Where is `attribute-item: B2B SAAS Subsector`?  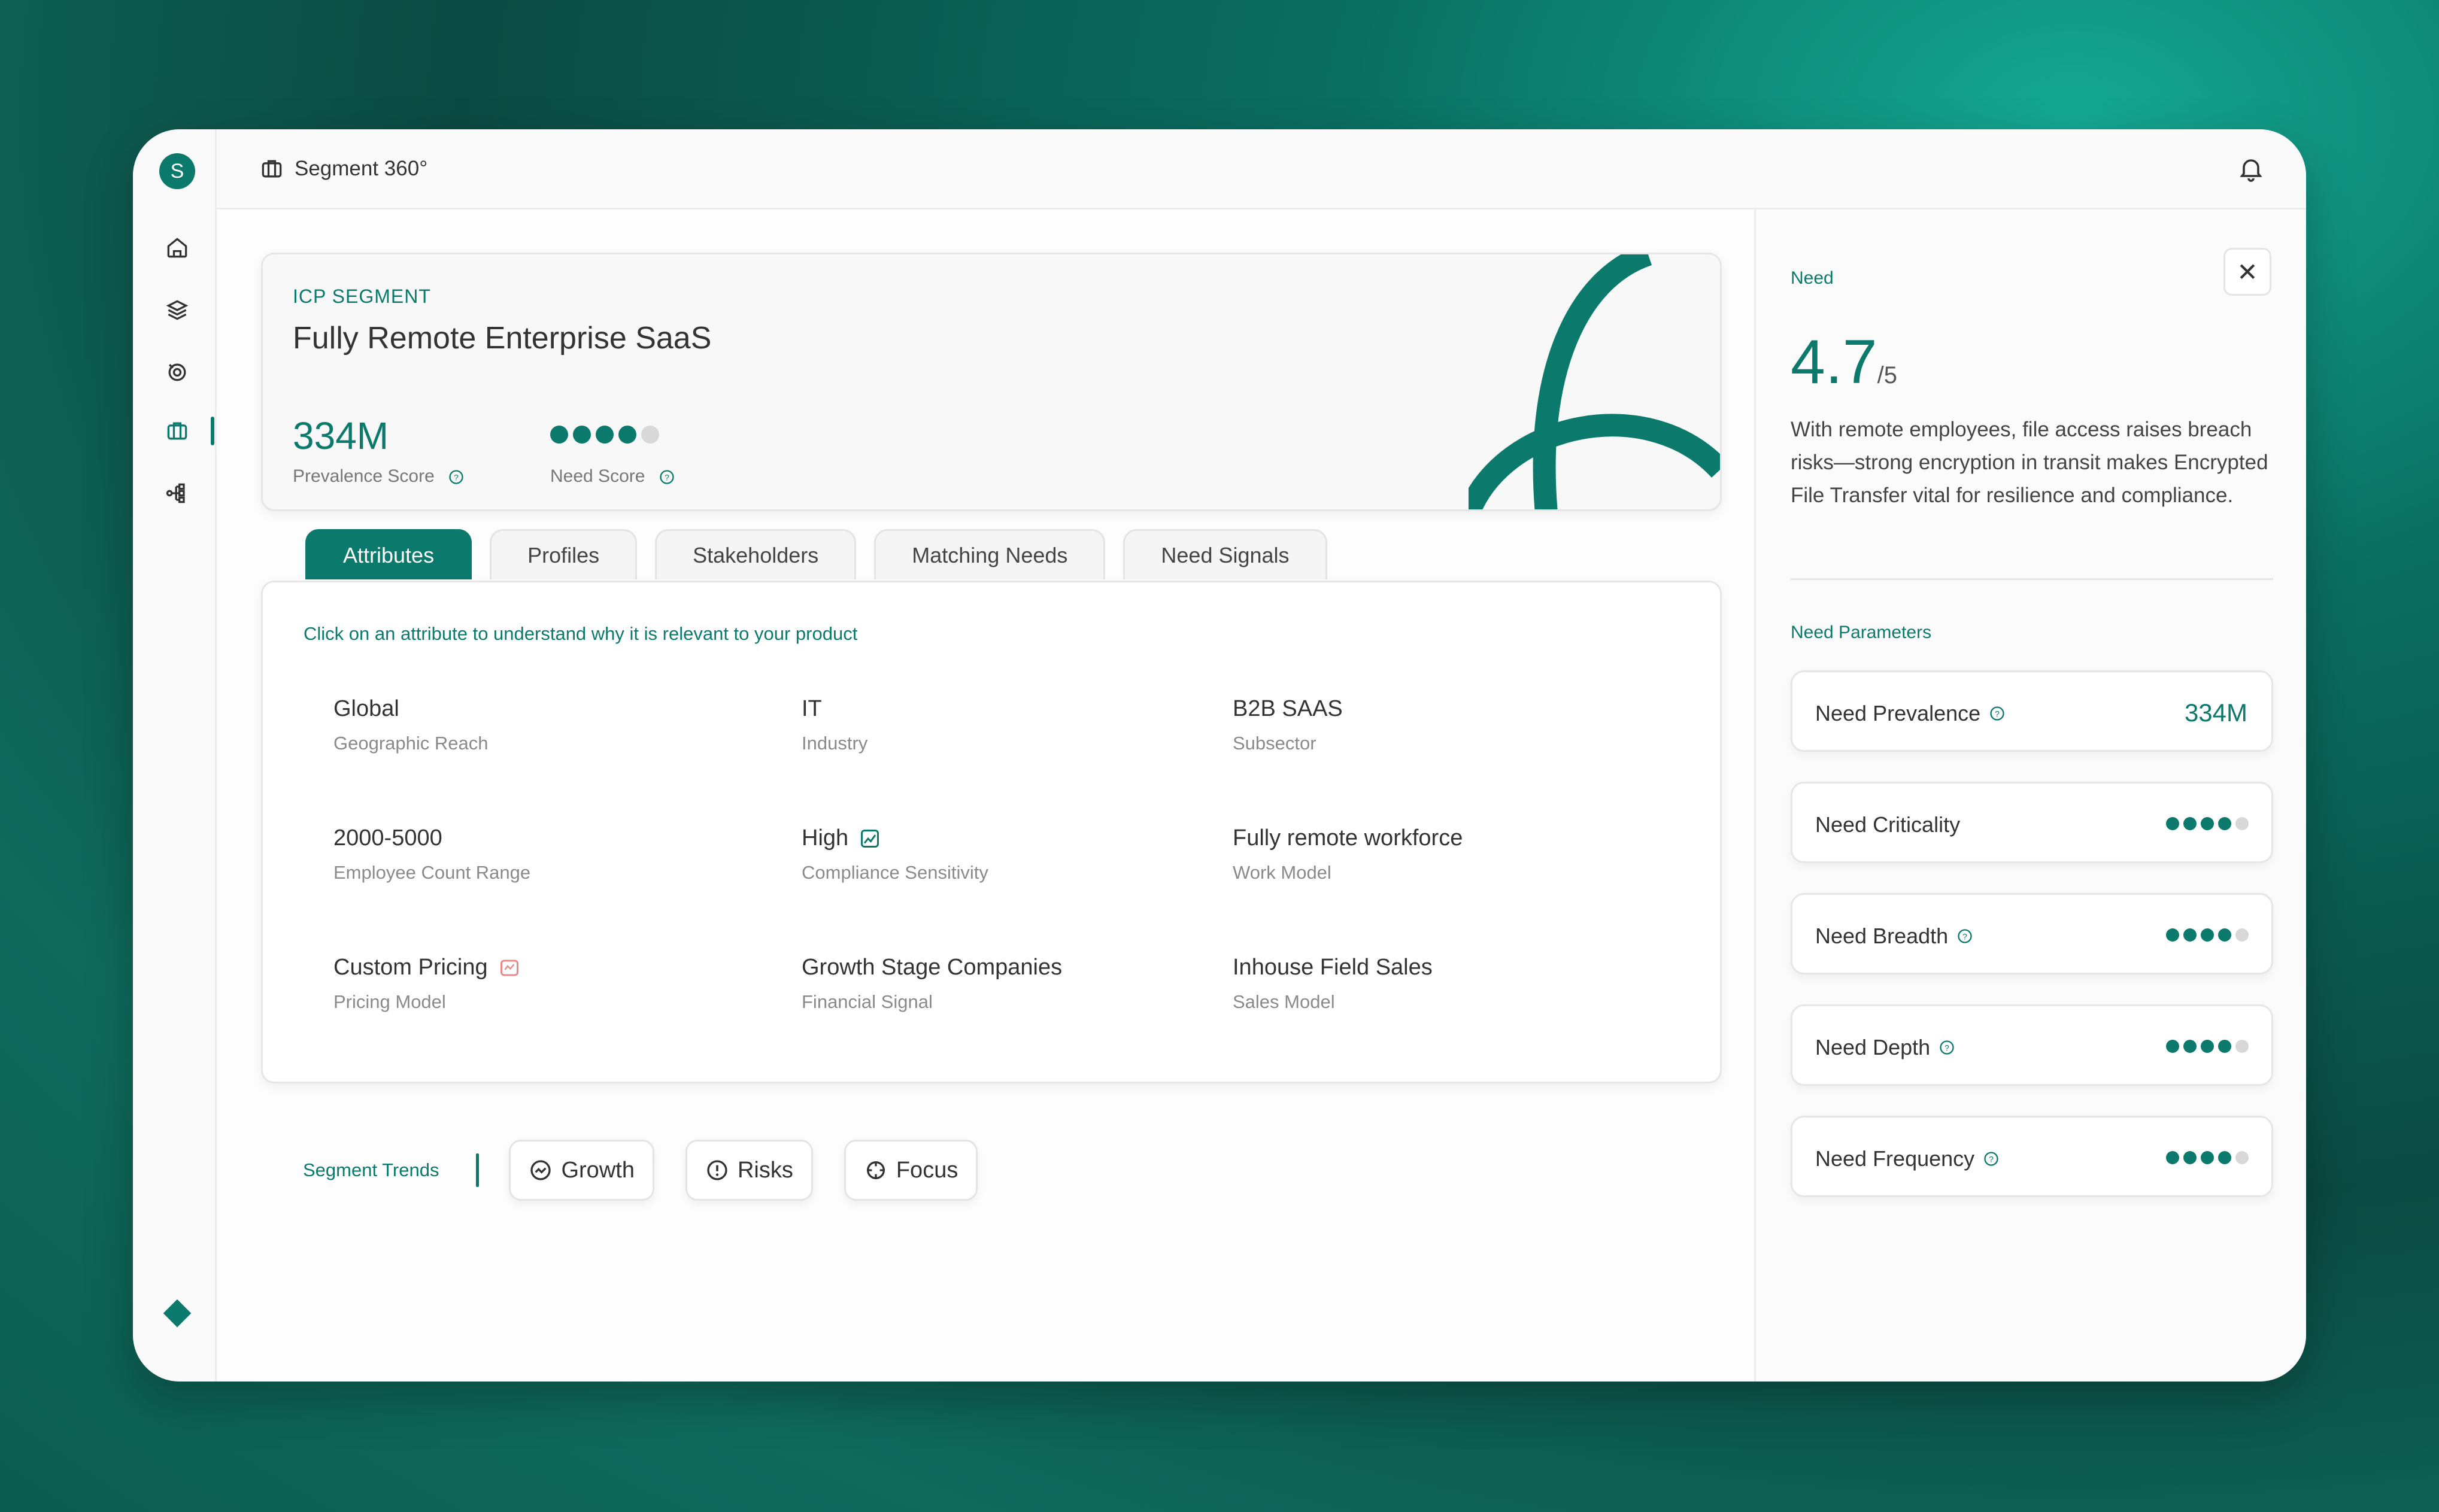 attribute-item: B2B SAAS Subsector is located at coordinates (1288, 725).